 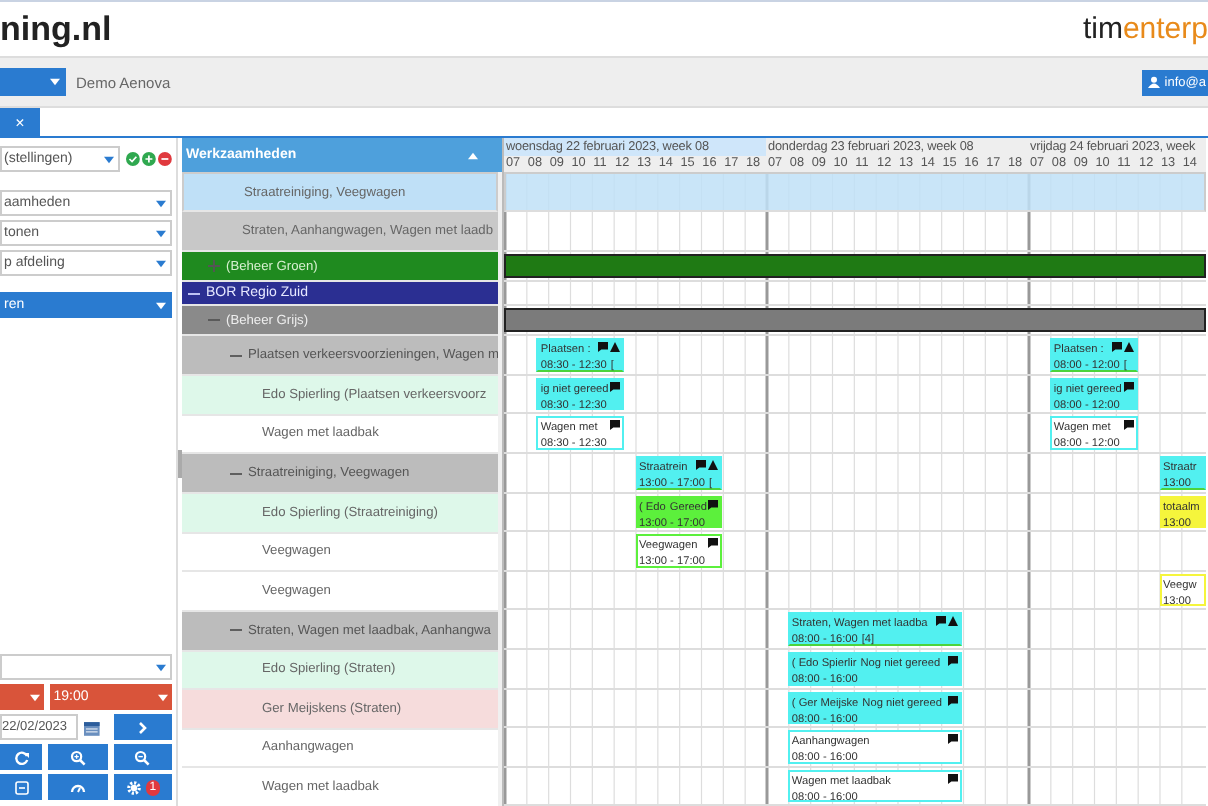 I want to click on gauge-button, so click(x=78, y=787).